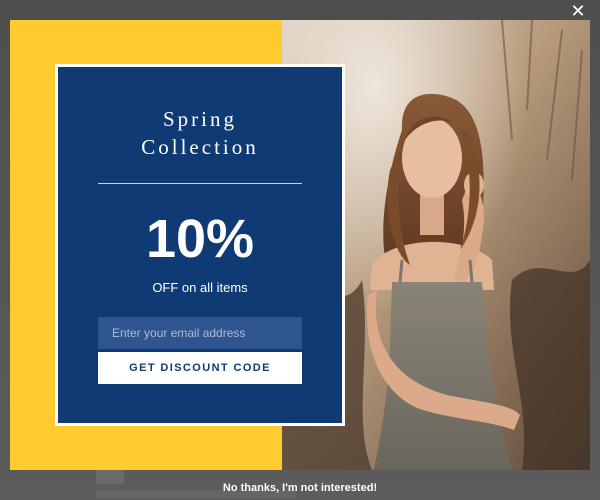 The image size is (600, 500). What do you see at coordinates (300, 488) in the screenshot?
I see `dismiss-link: No thanks, I'm not interested!` at bounding box center [300, 488].